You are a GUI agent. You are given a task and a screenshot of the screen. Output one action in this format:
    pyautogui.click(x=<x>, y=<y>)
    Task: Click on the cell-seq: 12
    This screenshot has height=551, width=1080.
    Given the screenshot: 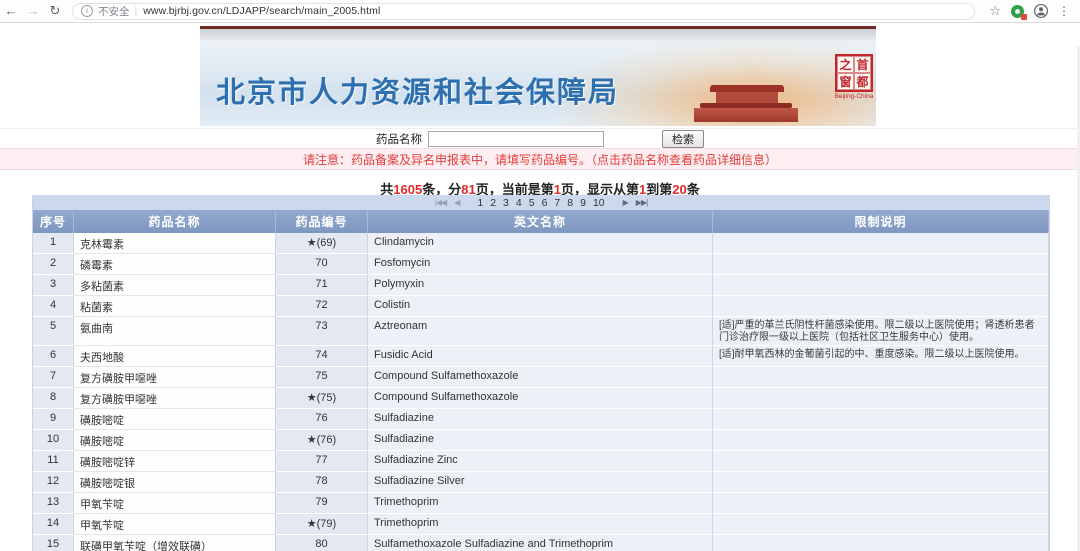 What is the action you would take?
    pyautogui.click(x=53, y=482)
    